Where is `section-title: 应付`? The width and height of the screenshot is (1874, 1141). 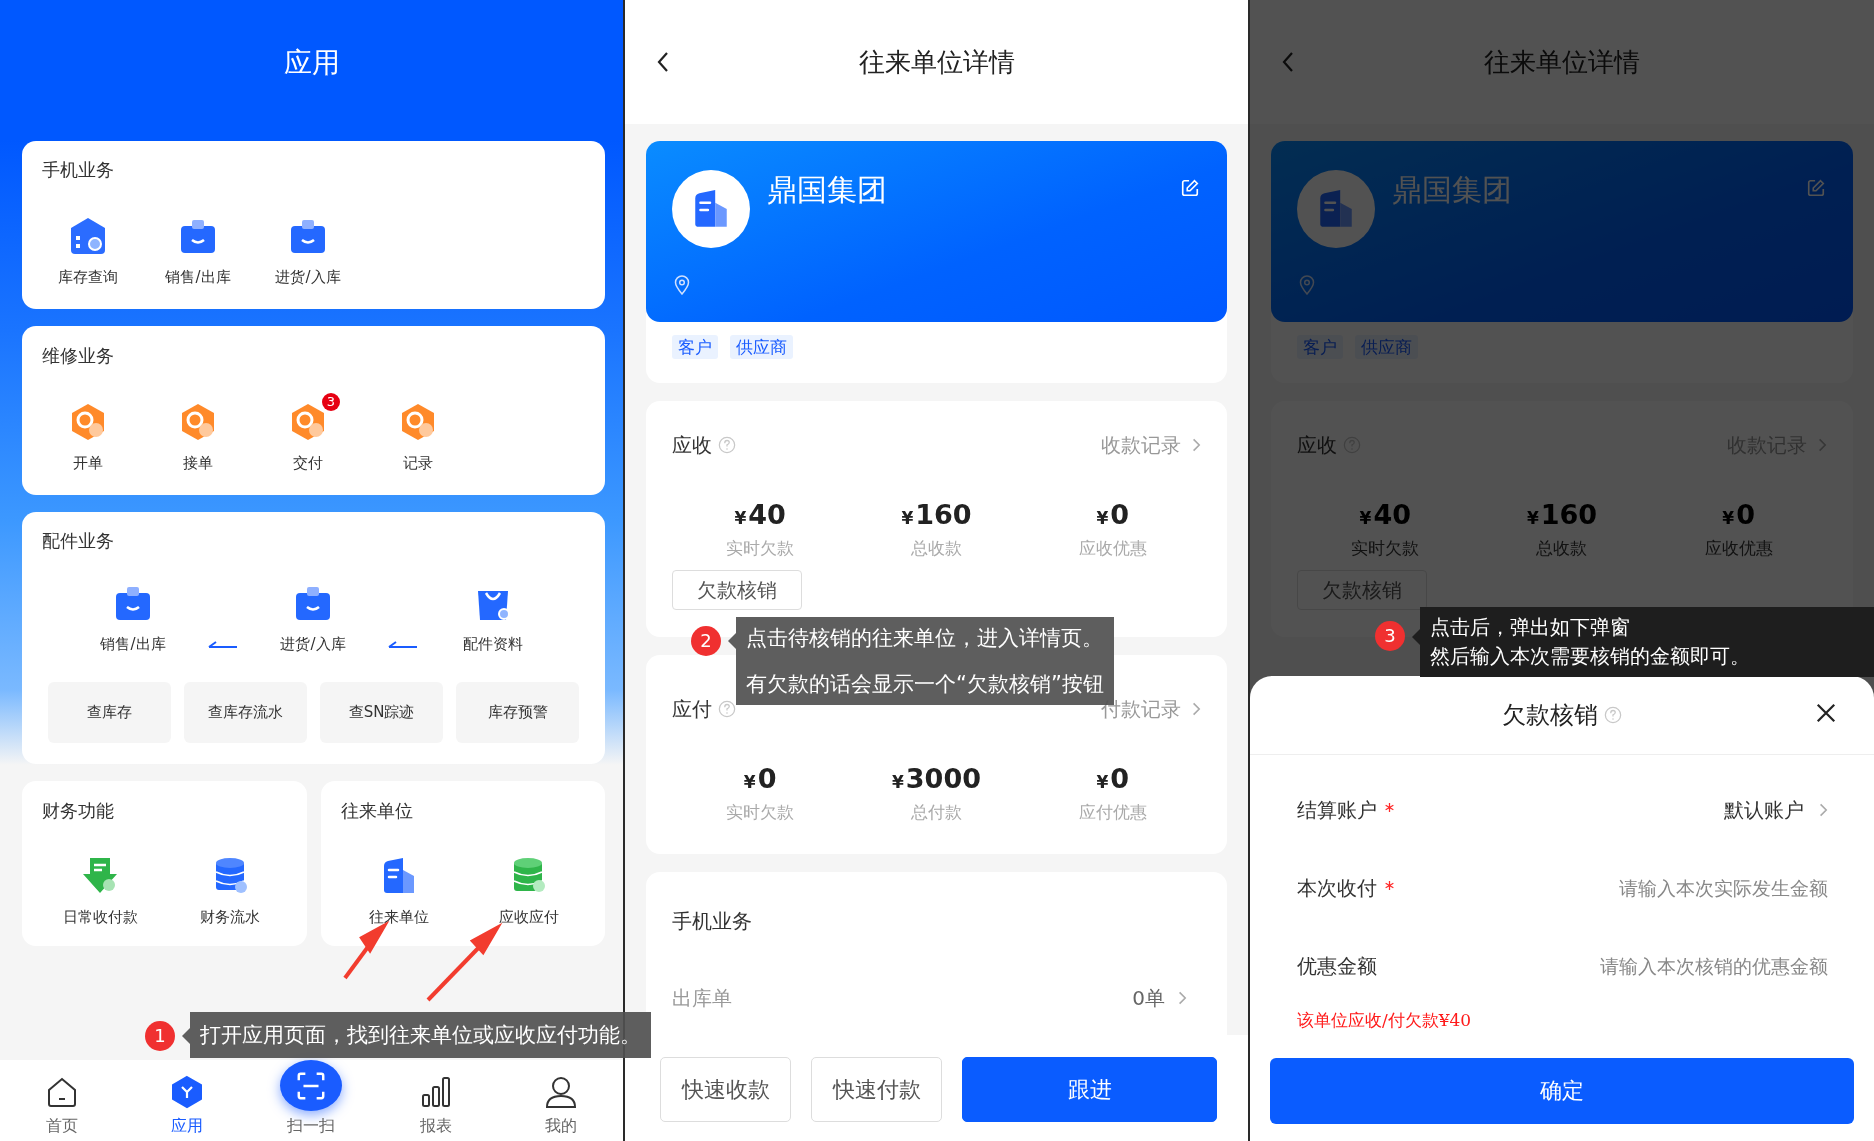
section-title: 应付 is located at coordinates (692, 709).